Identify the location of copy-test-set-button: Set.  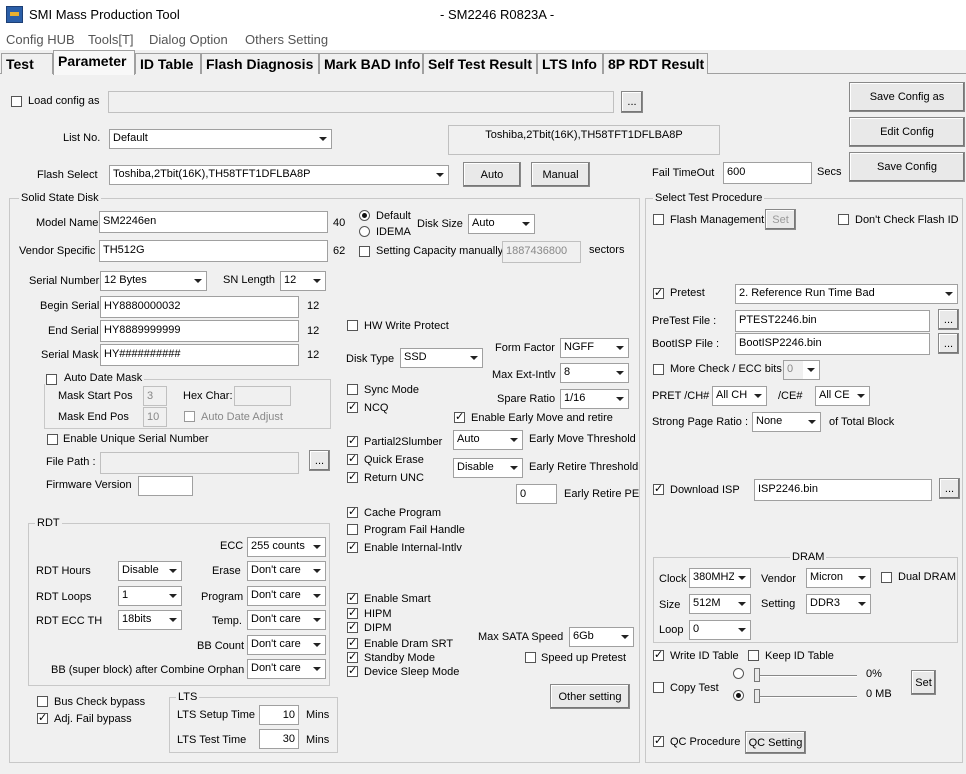
(923, 682).